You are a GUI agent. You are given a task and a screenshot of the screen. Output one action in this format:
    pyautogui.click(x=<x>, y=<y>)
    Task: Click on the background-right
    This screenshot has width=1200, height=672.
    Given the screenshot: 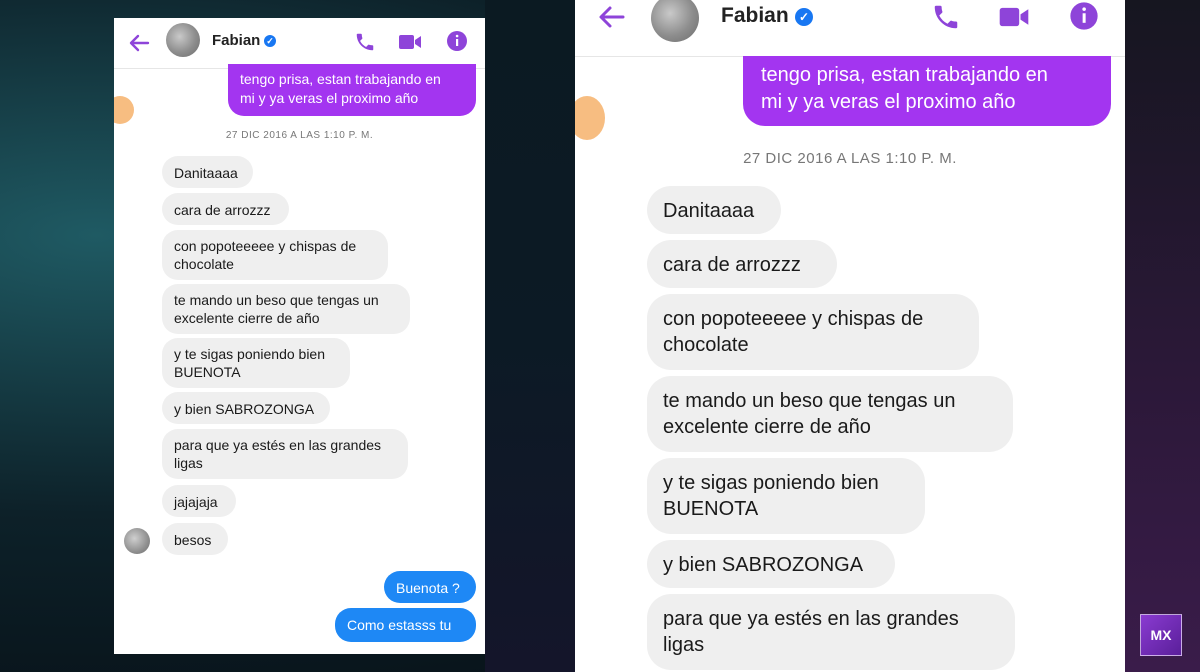 What is the action you would take?
    pyautogui.click(x=1162, y=336)
    